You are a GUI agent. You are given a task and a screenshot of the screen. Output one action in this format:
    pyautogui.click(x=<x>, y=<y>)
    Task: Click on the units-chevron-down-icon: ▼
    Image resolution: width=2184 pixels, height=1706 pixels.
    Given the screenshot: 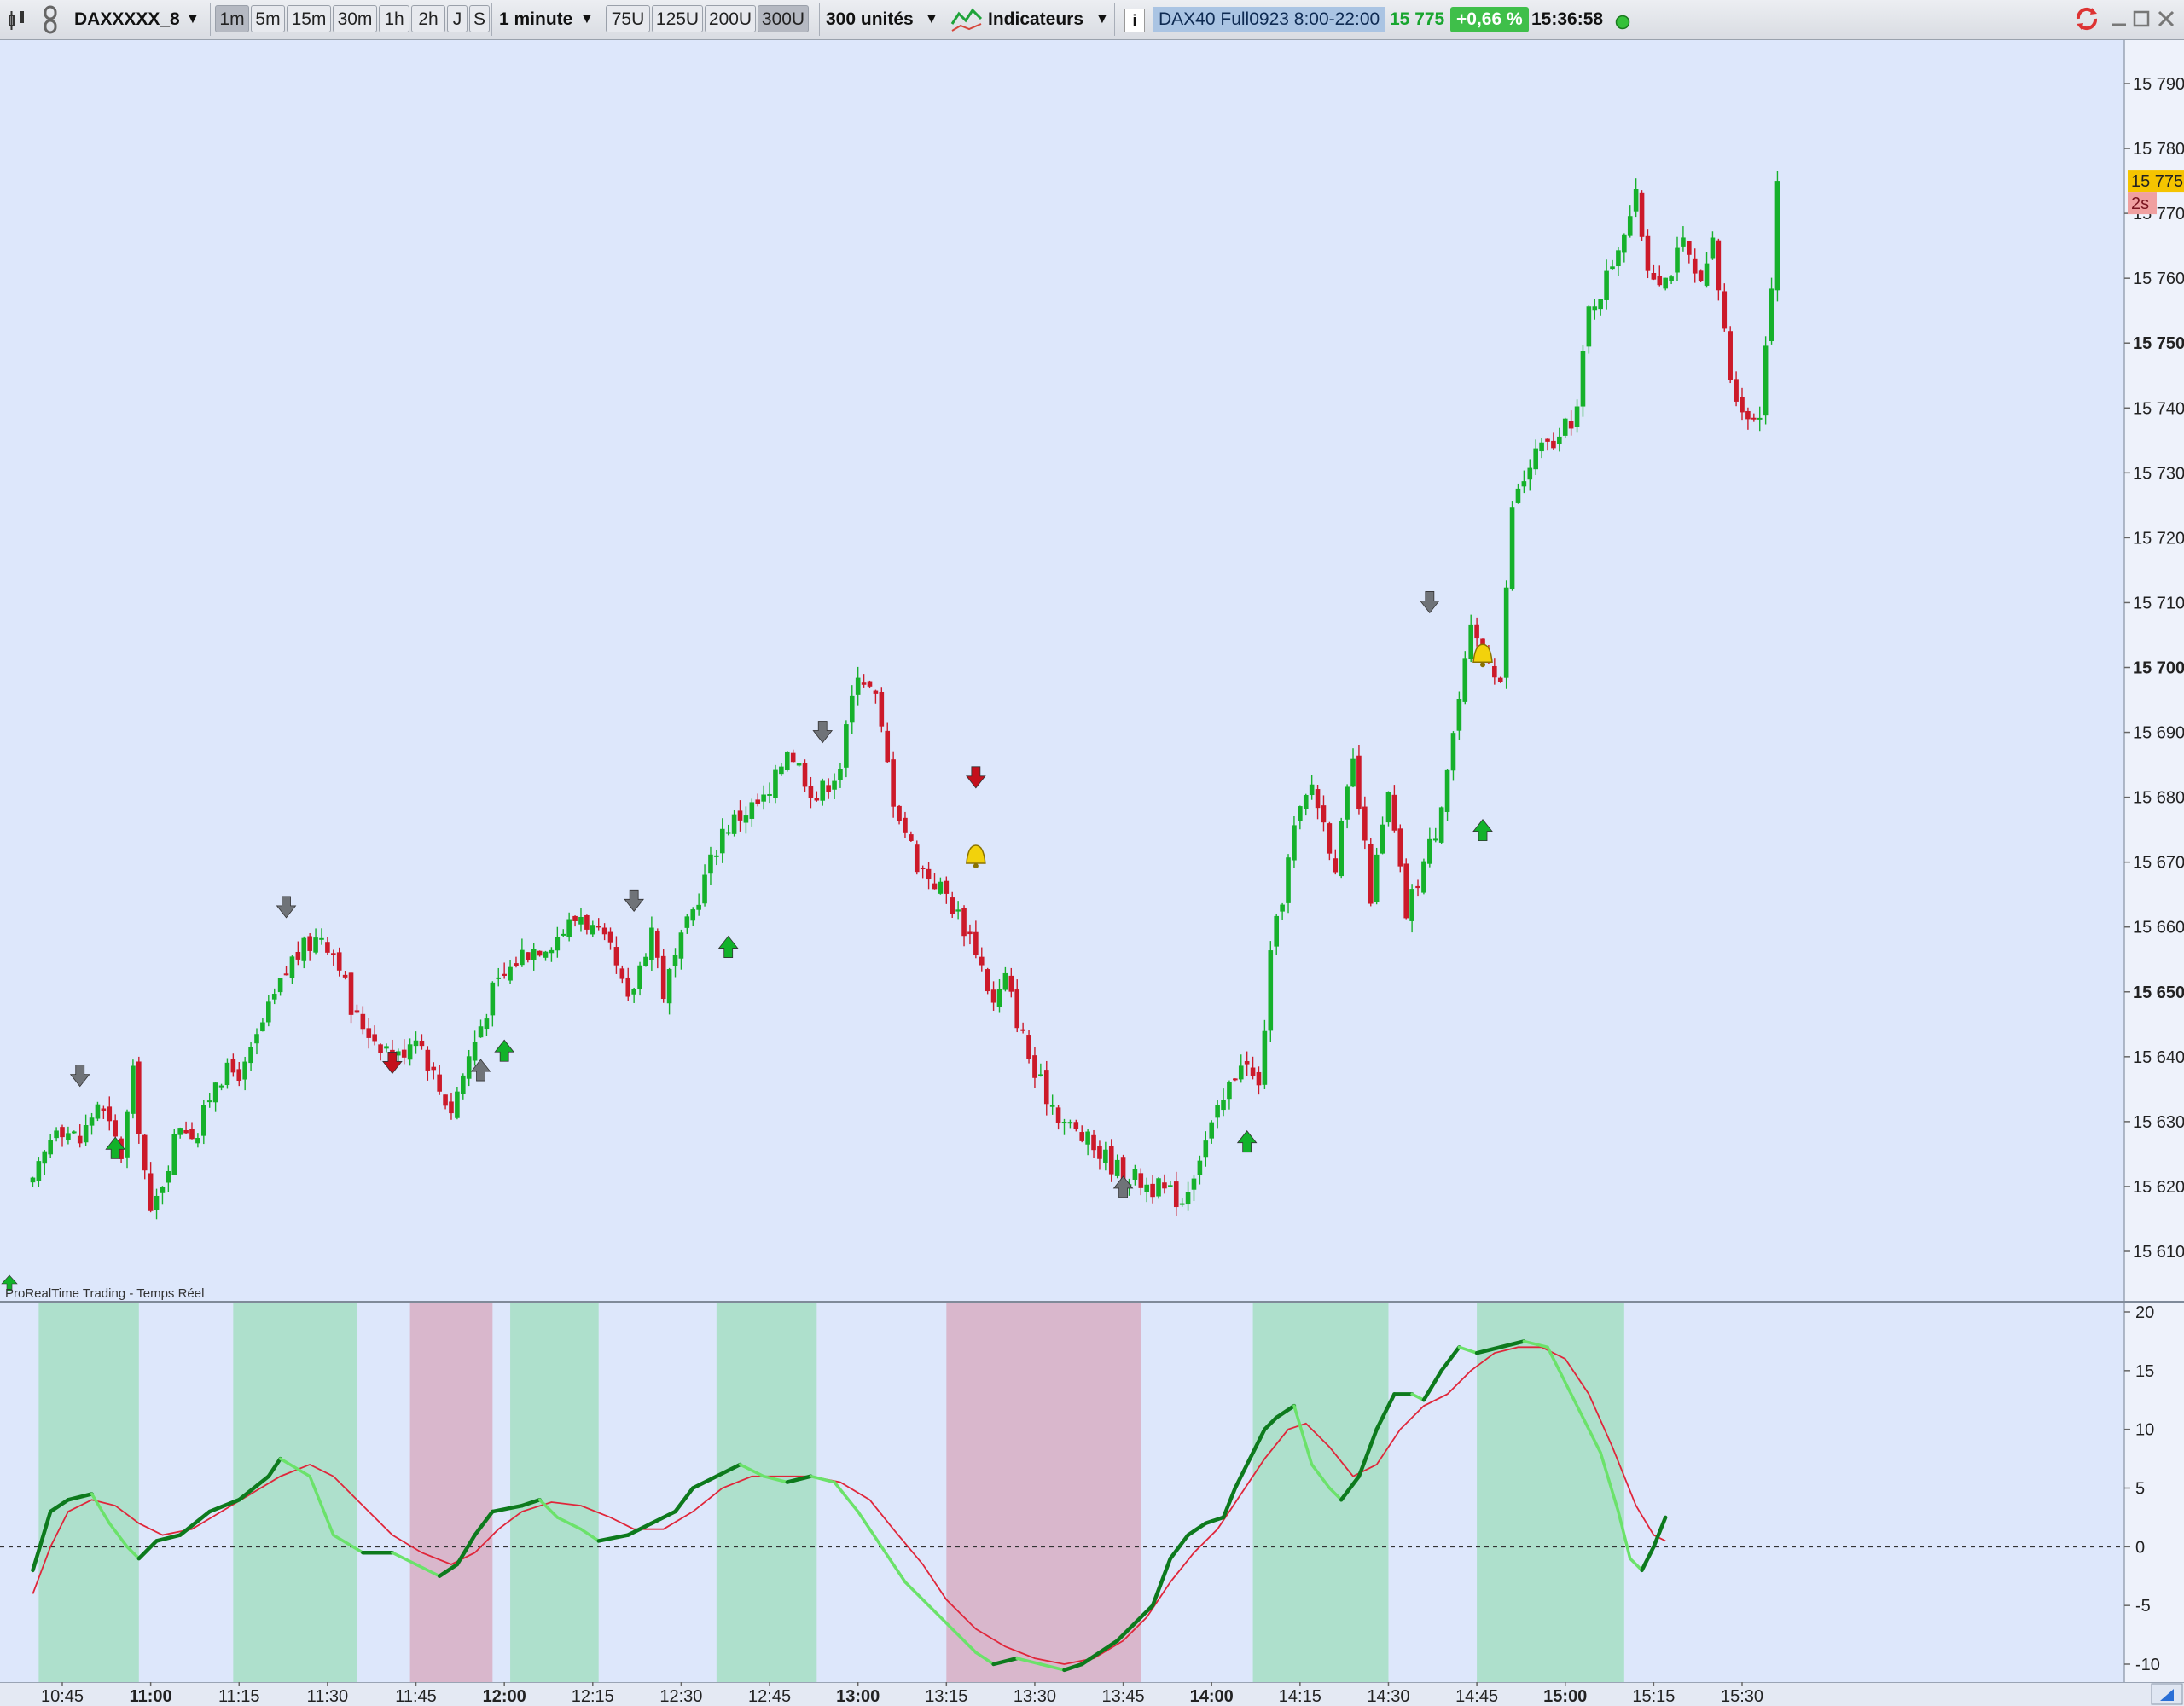 What is the action you would take?
    pyautogui.click(x=932, y=19)
    